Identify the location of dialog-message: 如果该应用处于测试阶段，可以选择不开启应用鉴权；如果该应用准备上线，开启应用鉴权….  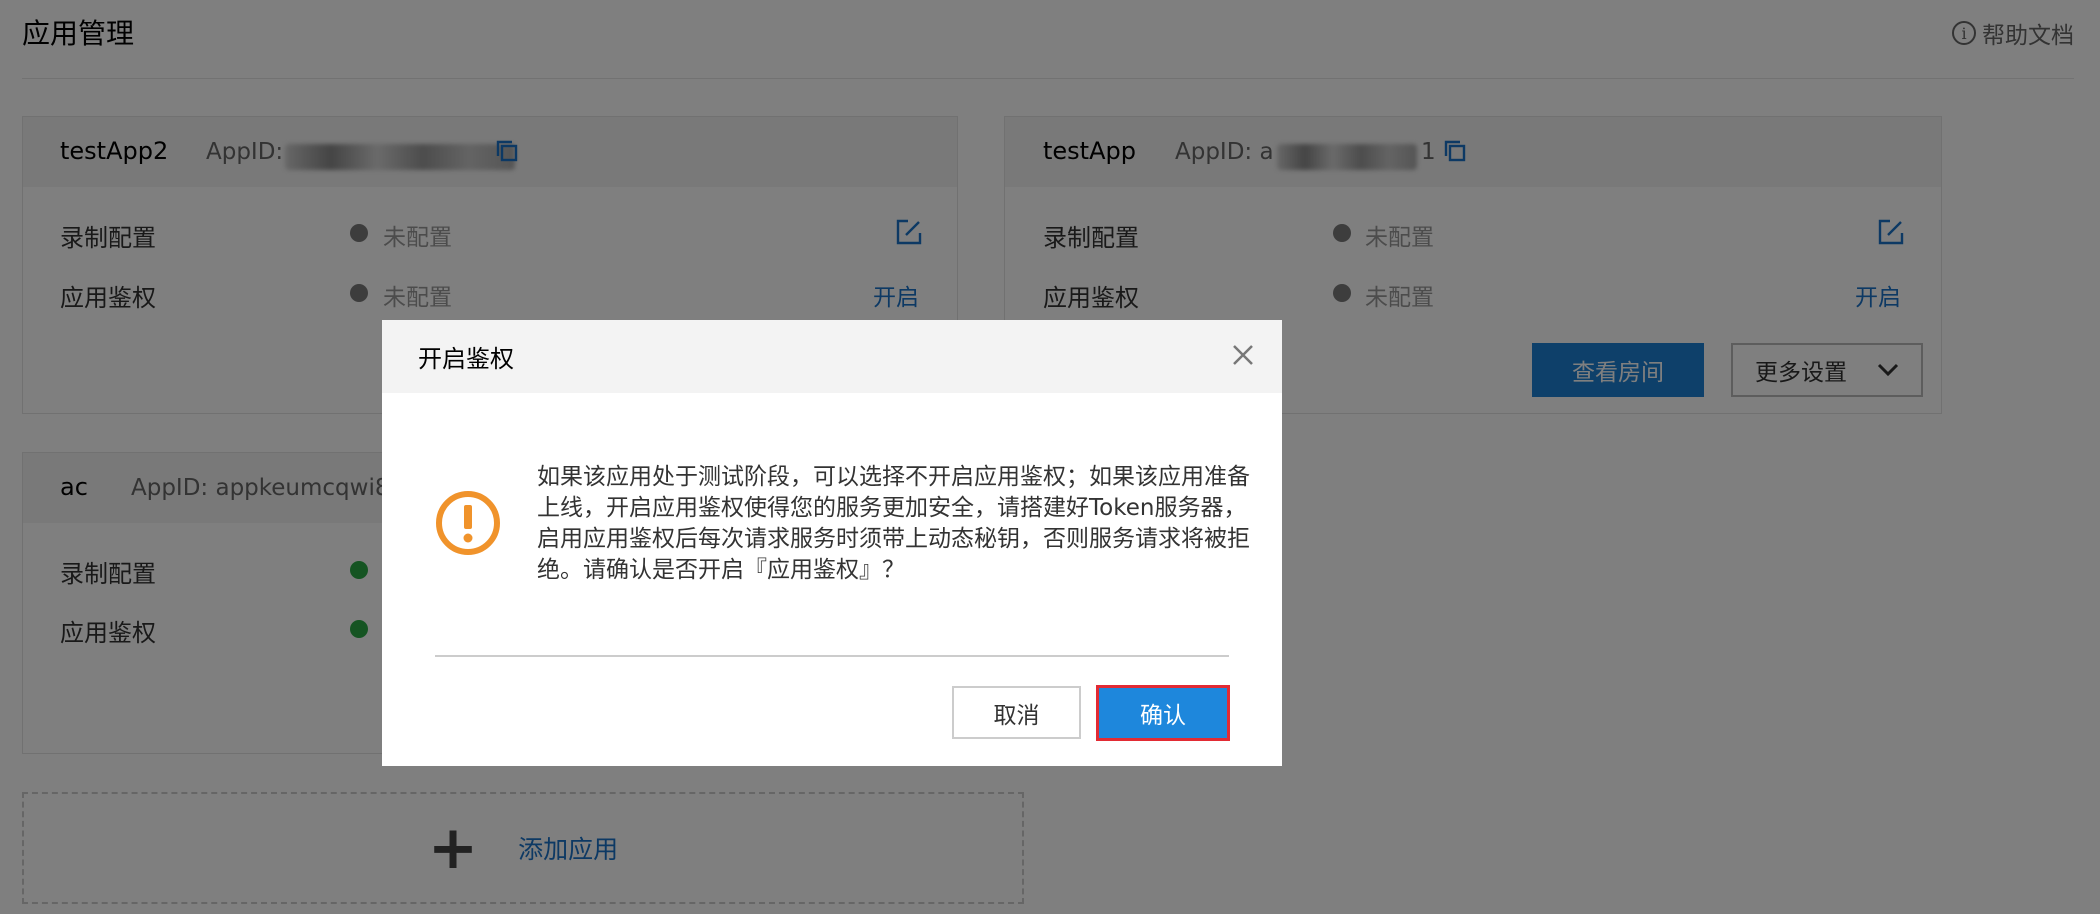
(893, 523).